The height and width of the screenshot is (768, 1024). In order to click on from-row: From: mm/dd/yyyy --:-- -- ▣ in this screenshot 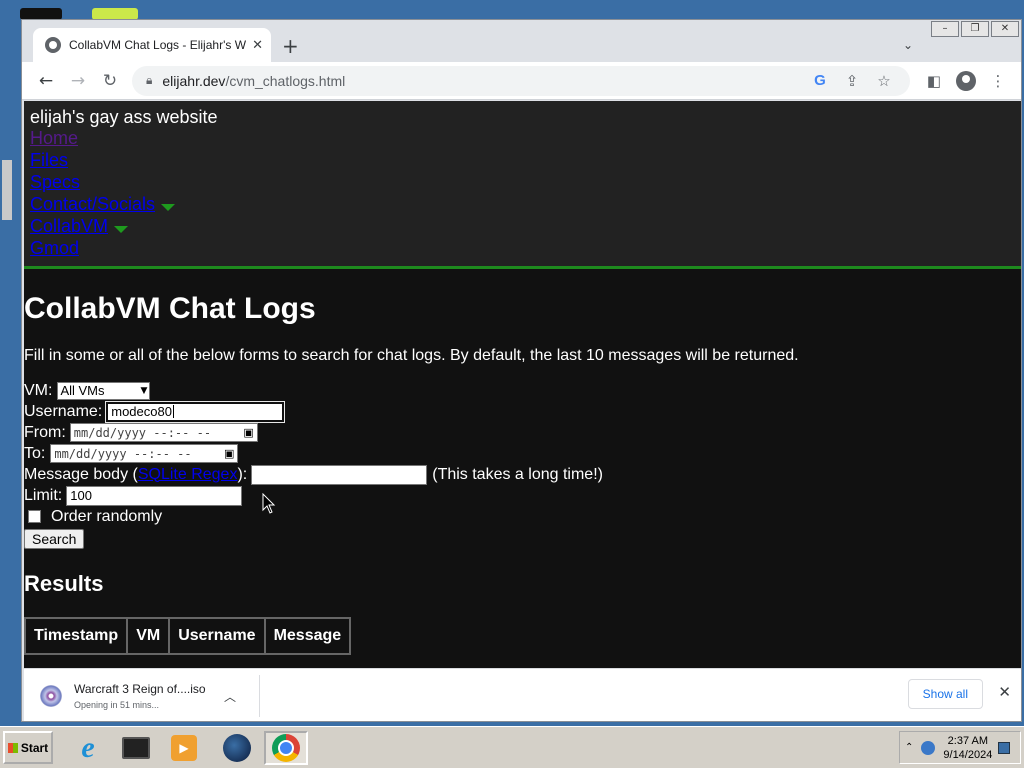, I will do `click(522, 432)`.